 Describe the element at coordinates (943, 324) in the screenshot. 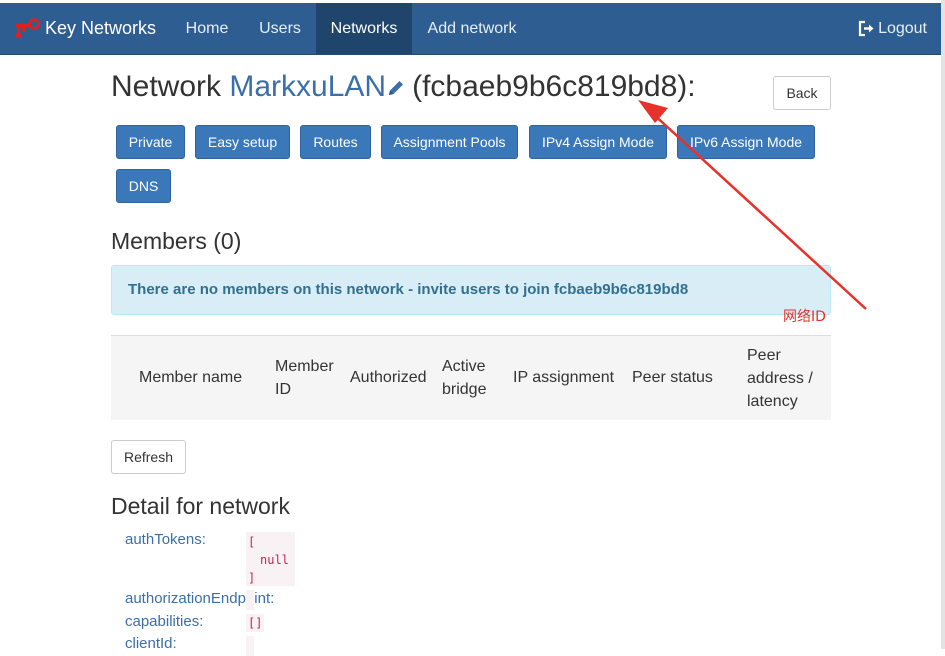

I see `scrollbar` at that location.